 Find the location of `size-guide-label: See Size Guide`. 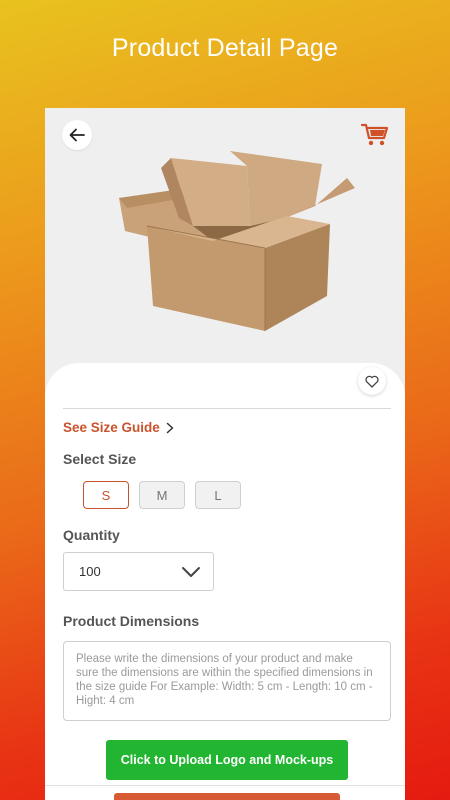

size-guide-label: See Size Guide is located at coordinates (111, 427).